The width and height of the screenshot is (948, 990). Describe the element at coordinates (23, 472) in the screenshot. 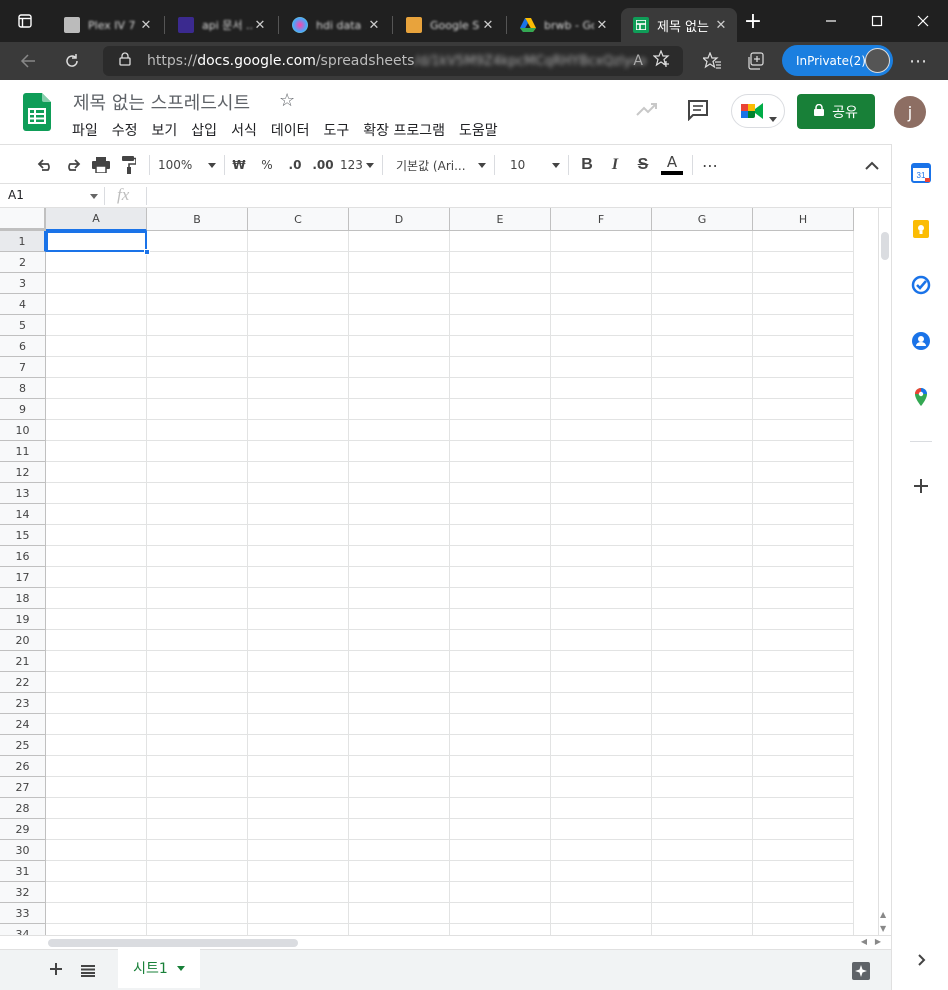

I see `row-header-12: 12` at that location.